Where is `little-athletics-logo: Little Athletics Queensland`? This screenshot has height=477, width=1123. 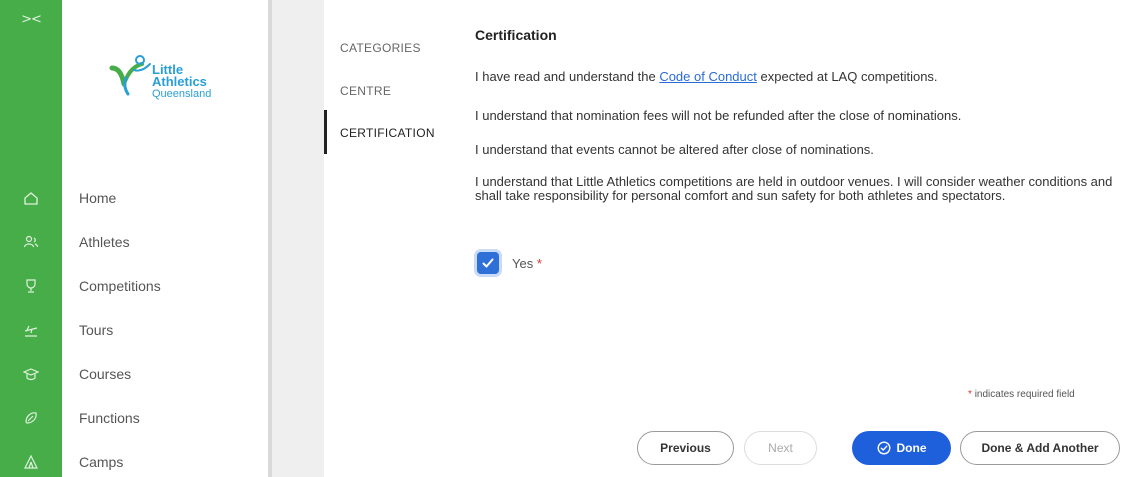
little-athletics-logo: Little Athletics Queensland is located at coordinates (173, 84).